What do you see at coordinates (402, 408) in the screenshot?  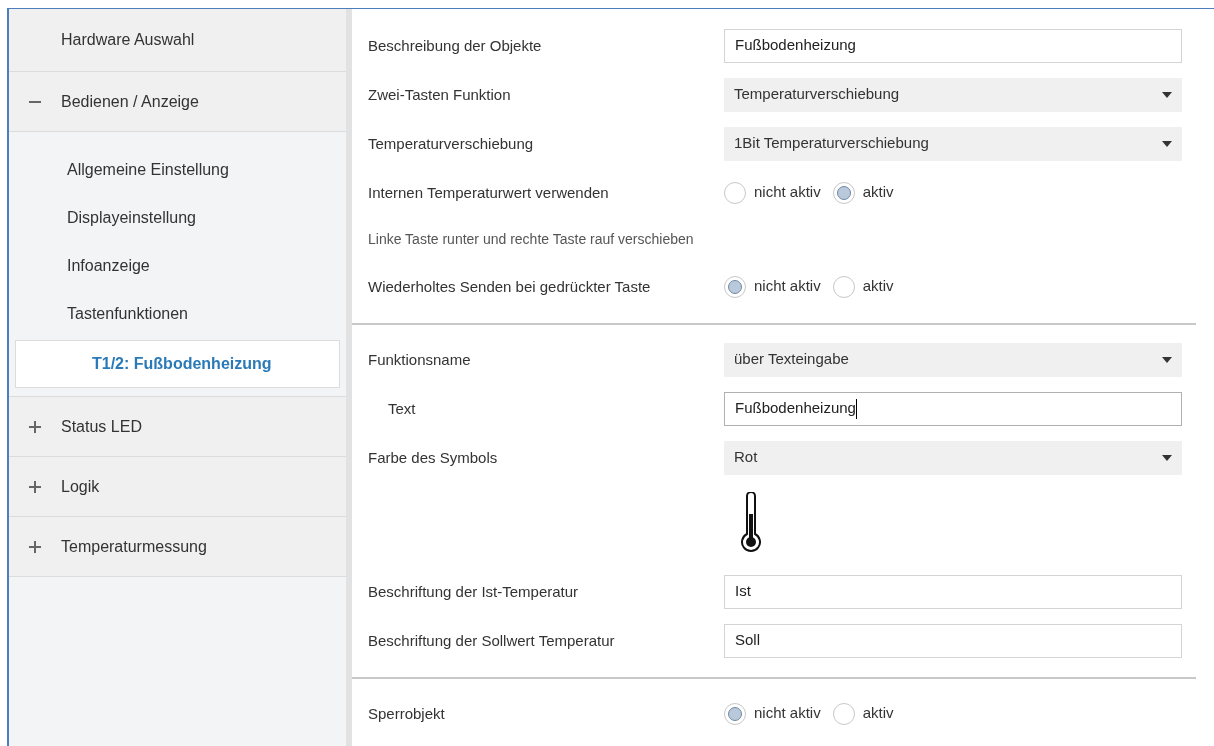 I see `parameter-label: Text` at bounding box center [402, 408].